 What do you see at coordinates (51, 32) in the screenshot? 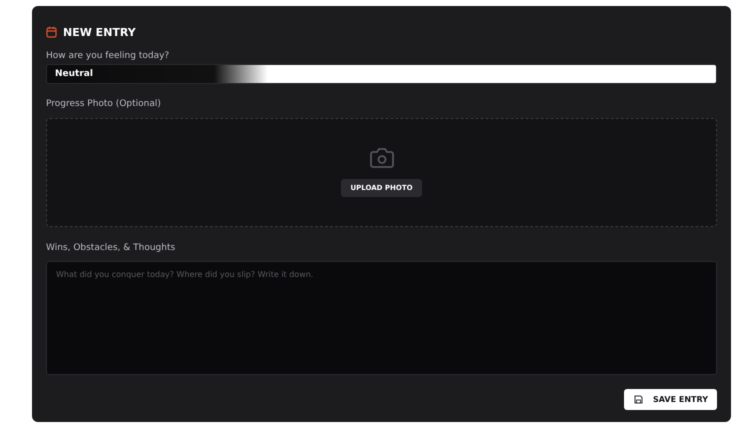
I see `calendar-icon` at bounding box center [51, 32].